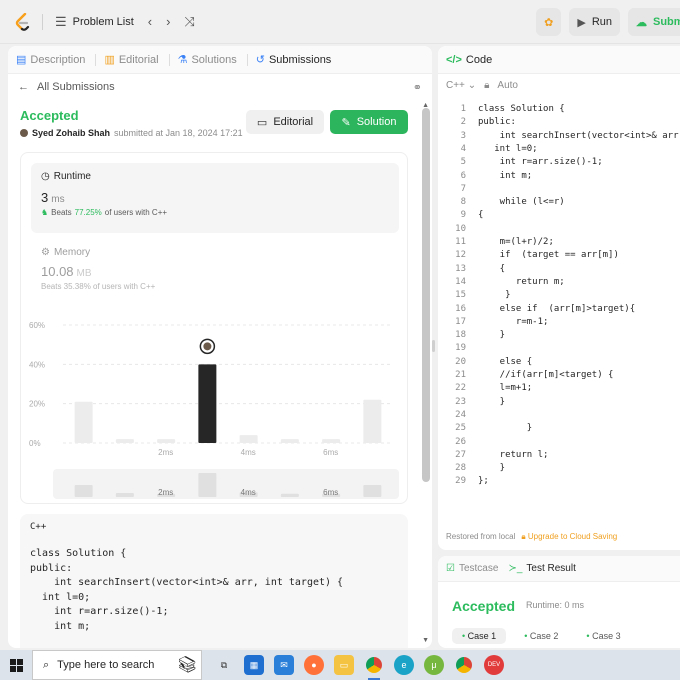  I want to click on task-view-icon: ⧉, so click(224, 665).